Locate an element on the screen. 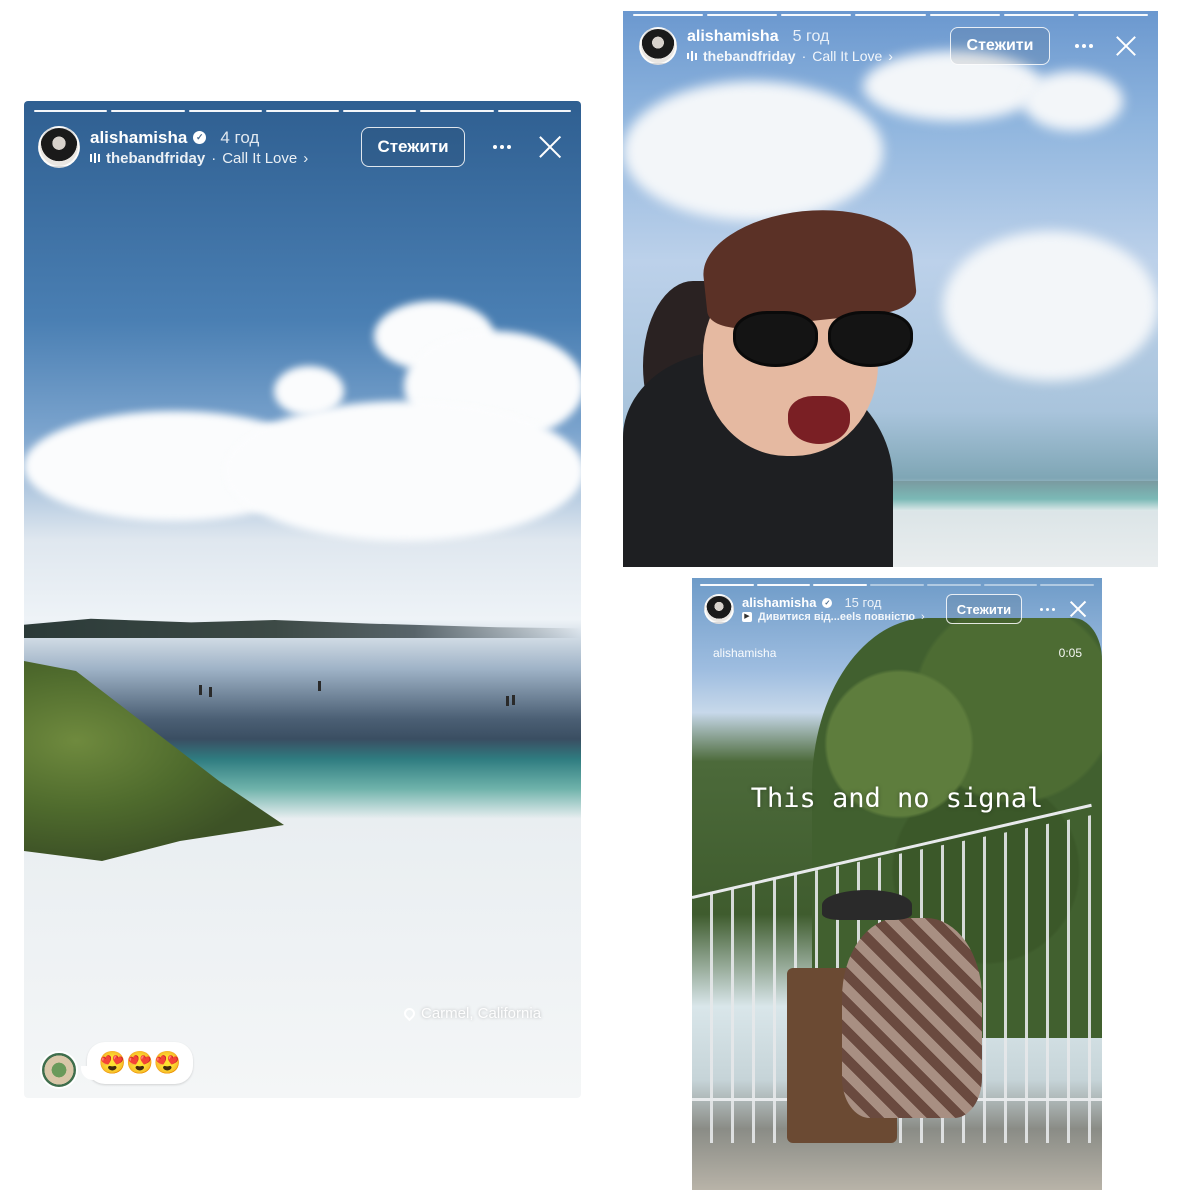 This screenshot has height=1200, width=1200. mouth is located at coordinates (819, 420).